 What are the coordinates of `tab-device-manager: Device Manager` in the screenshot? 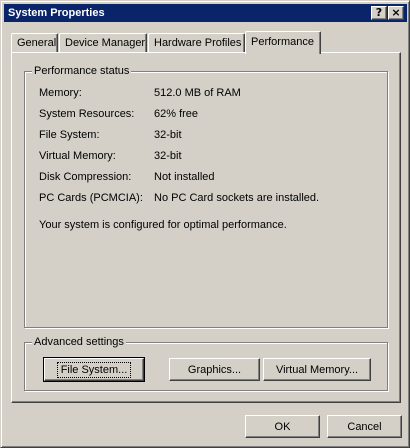 It's located at (103, 43).